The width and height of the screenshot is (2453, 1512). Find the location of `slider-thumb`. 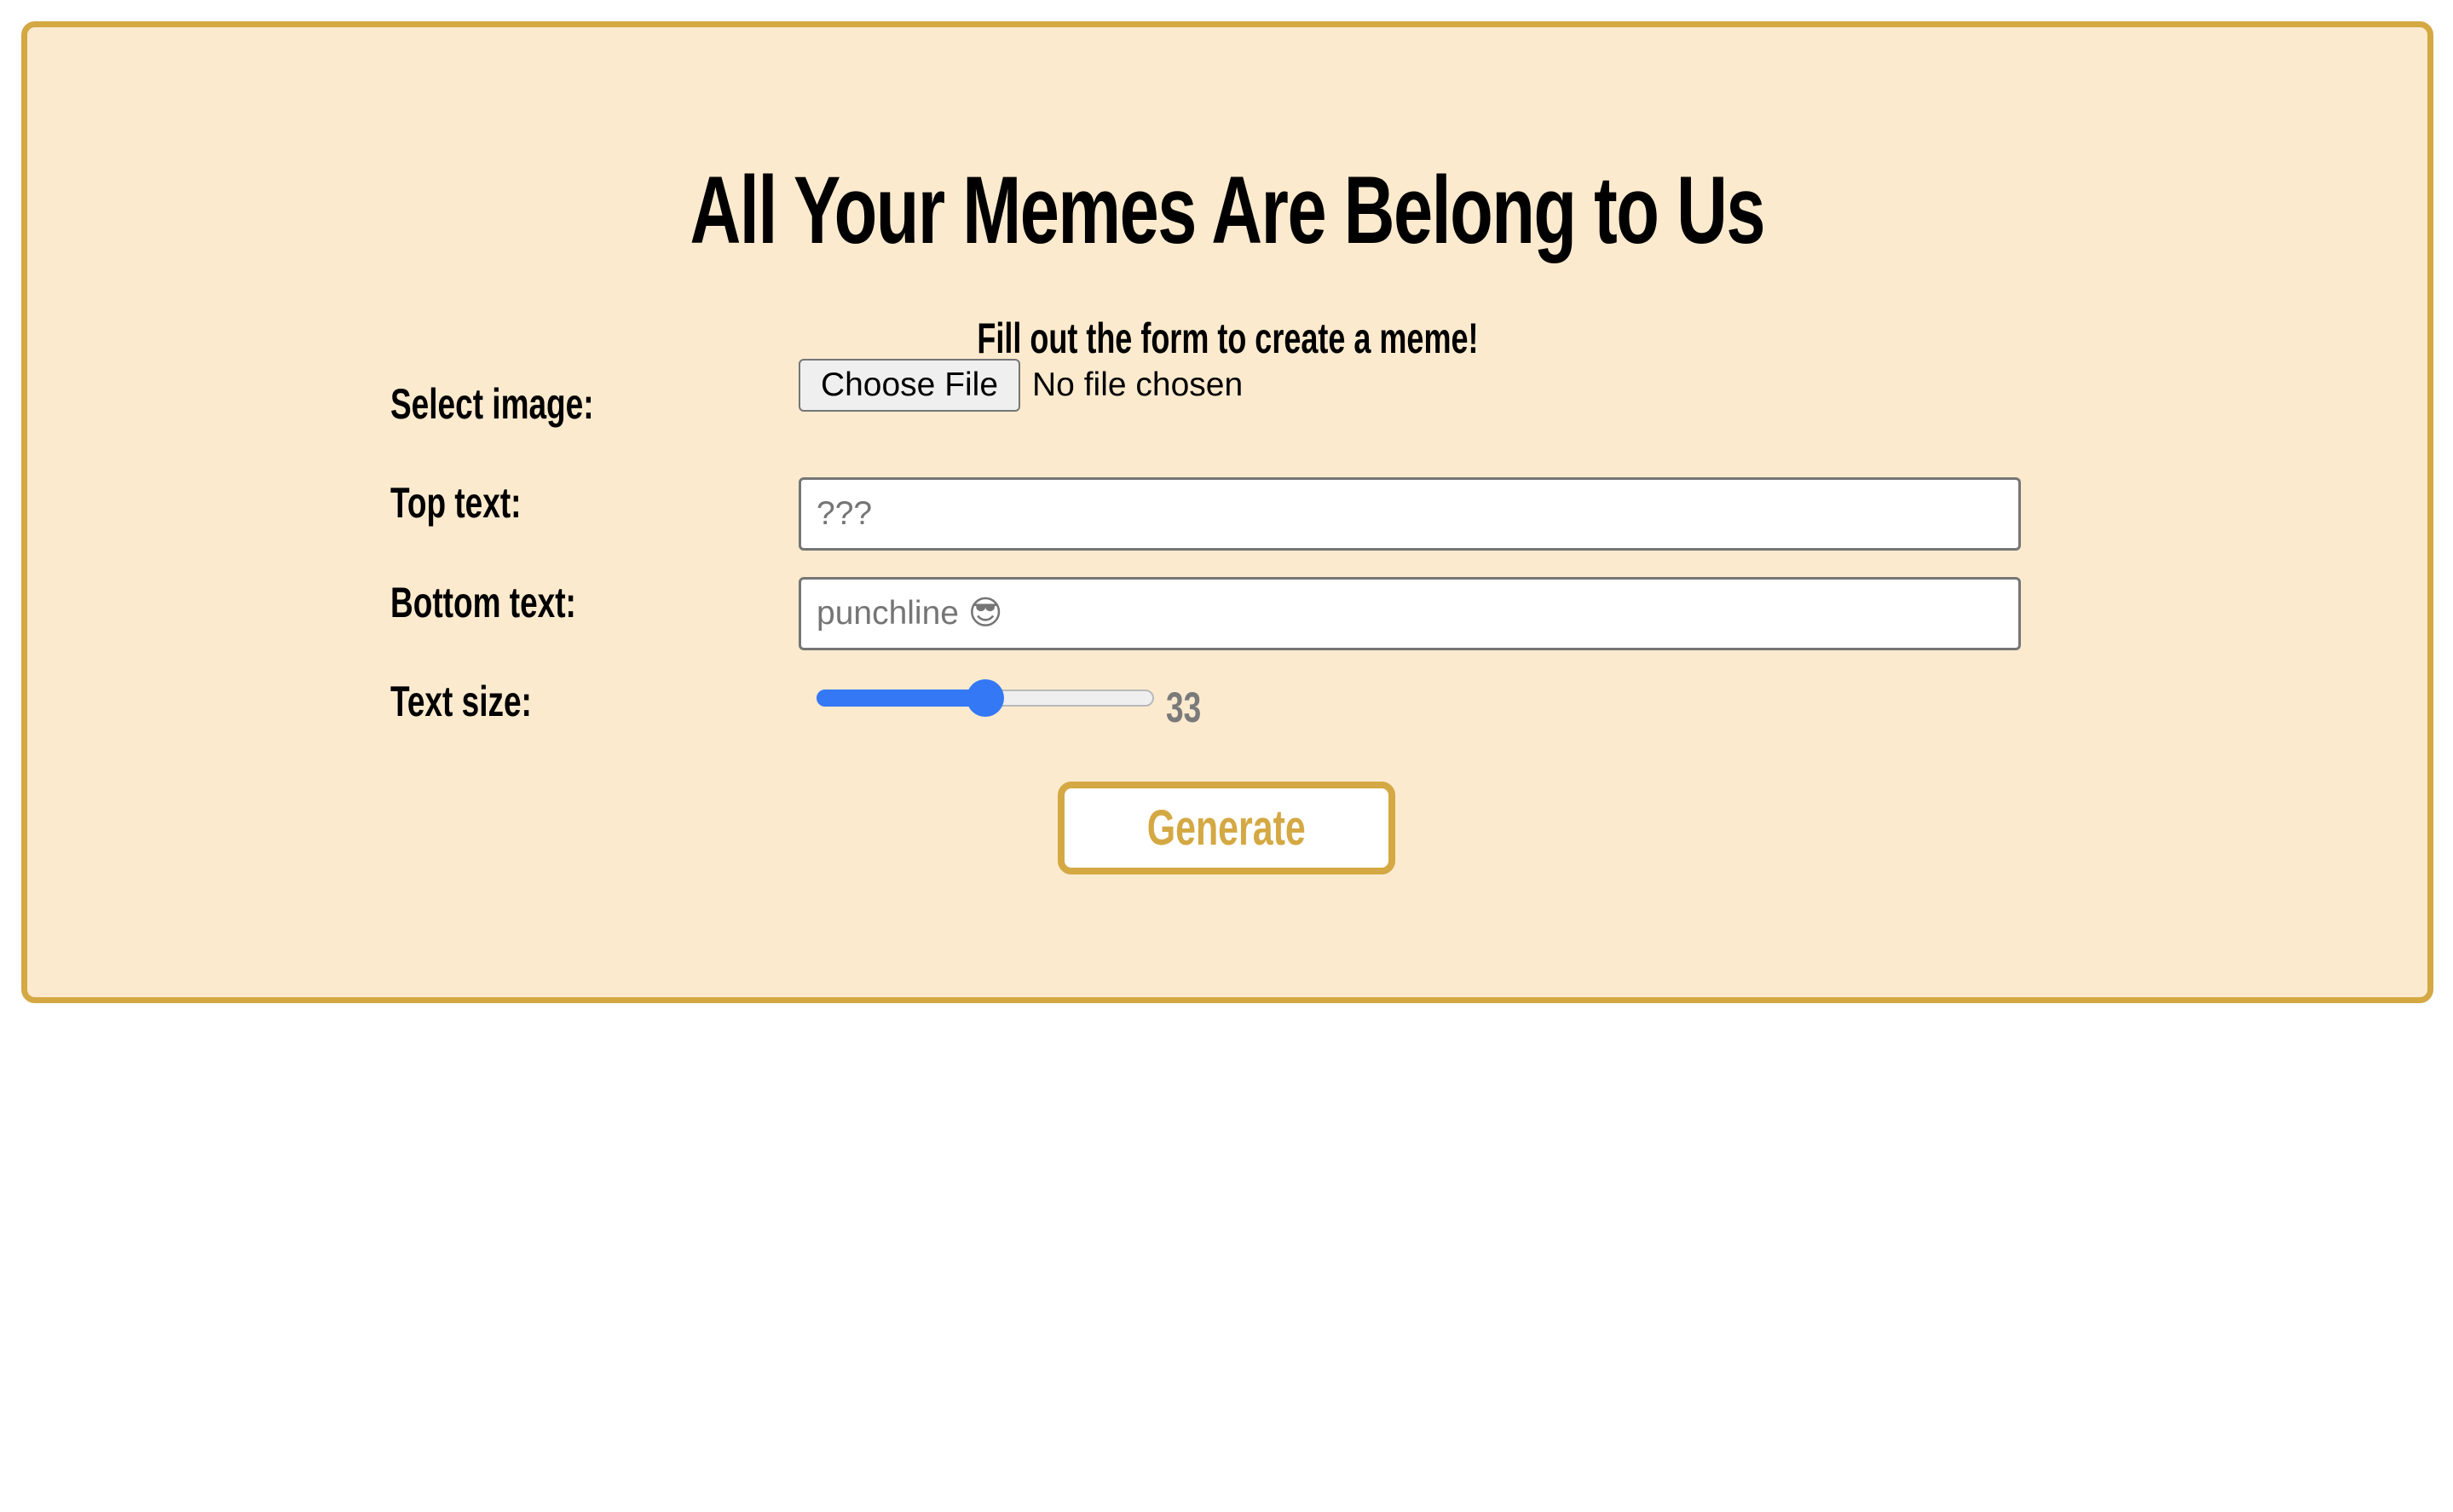

slider-thumb is located at coordinates (985, 698).